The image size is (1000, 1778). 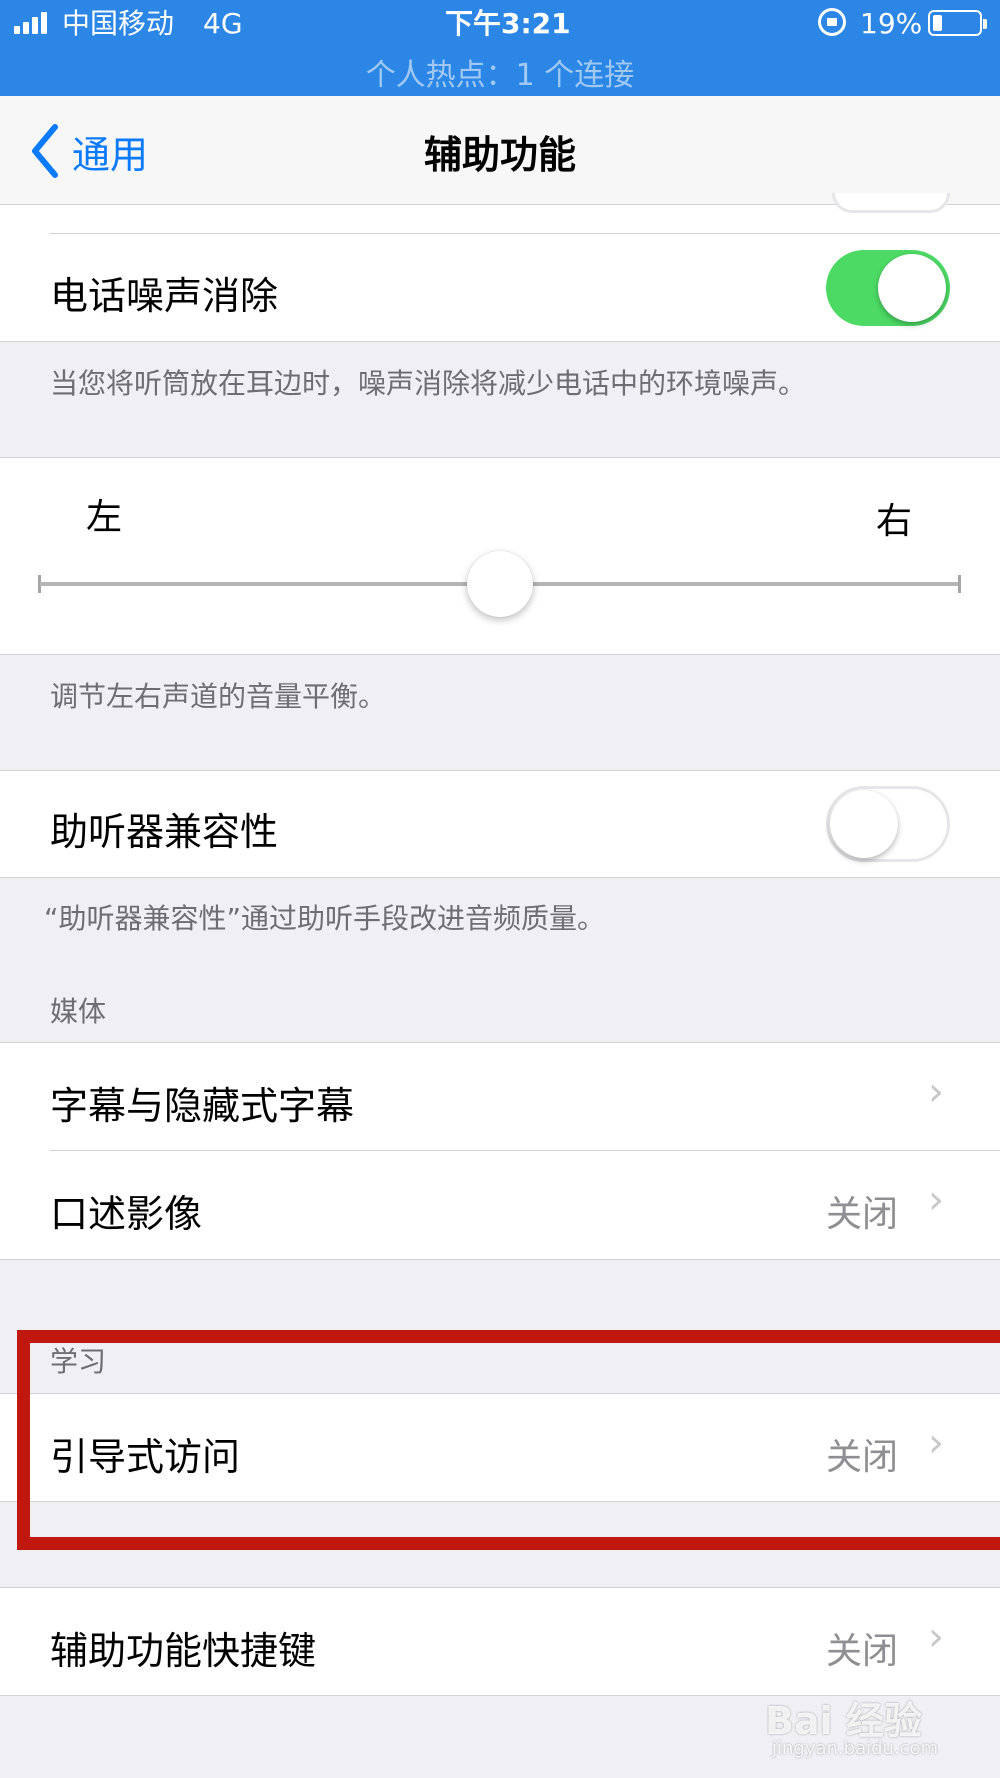 I want to click on accessibility-shortcut-row: 辅助功能快捷键 关闭 ›, so click(x=500, y=1641).